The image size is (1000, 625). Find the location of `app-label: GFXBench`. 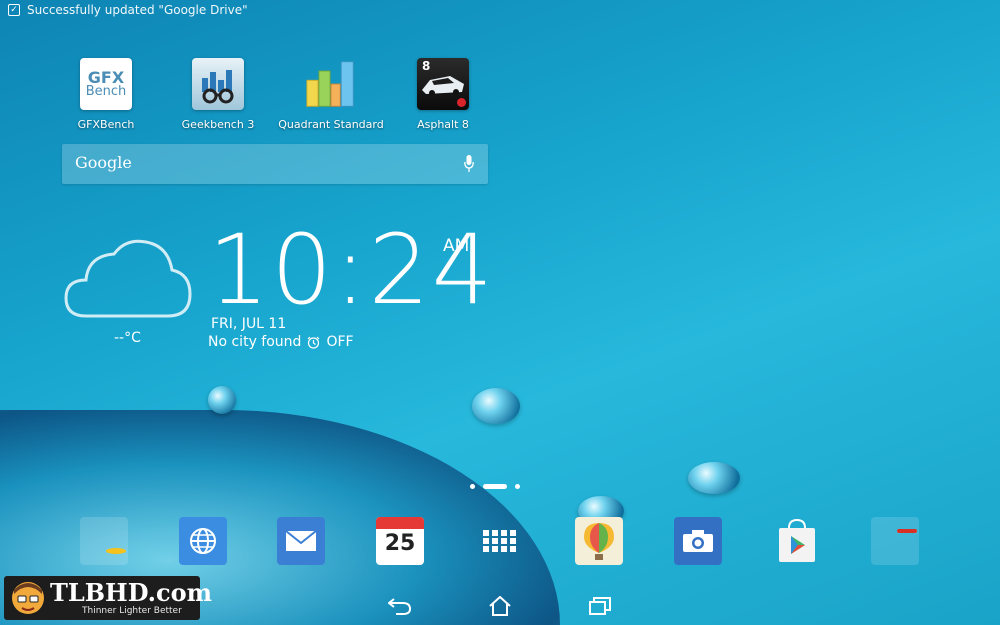

app-label: GFXBench is located at coordinates (106, 124).